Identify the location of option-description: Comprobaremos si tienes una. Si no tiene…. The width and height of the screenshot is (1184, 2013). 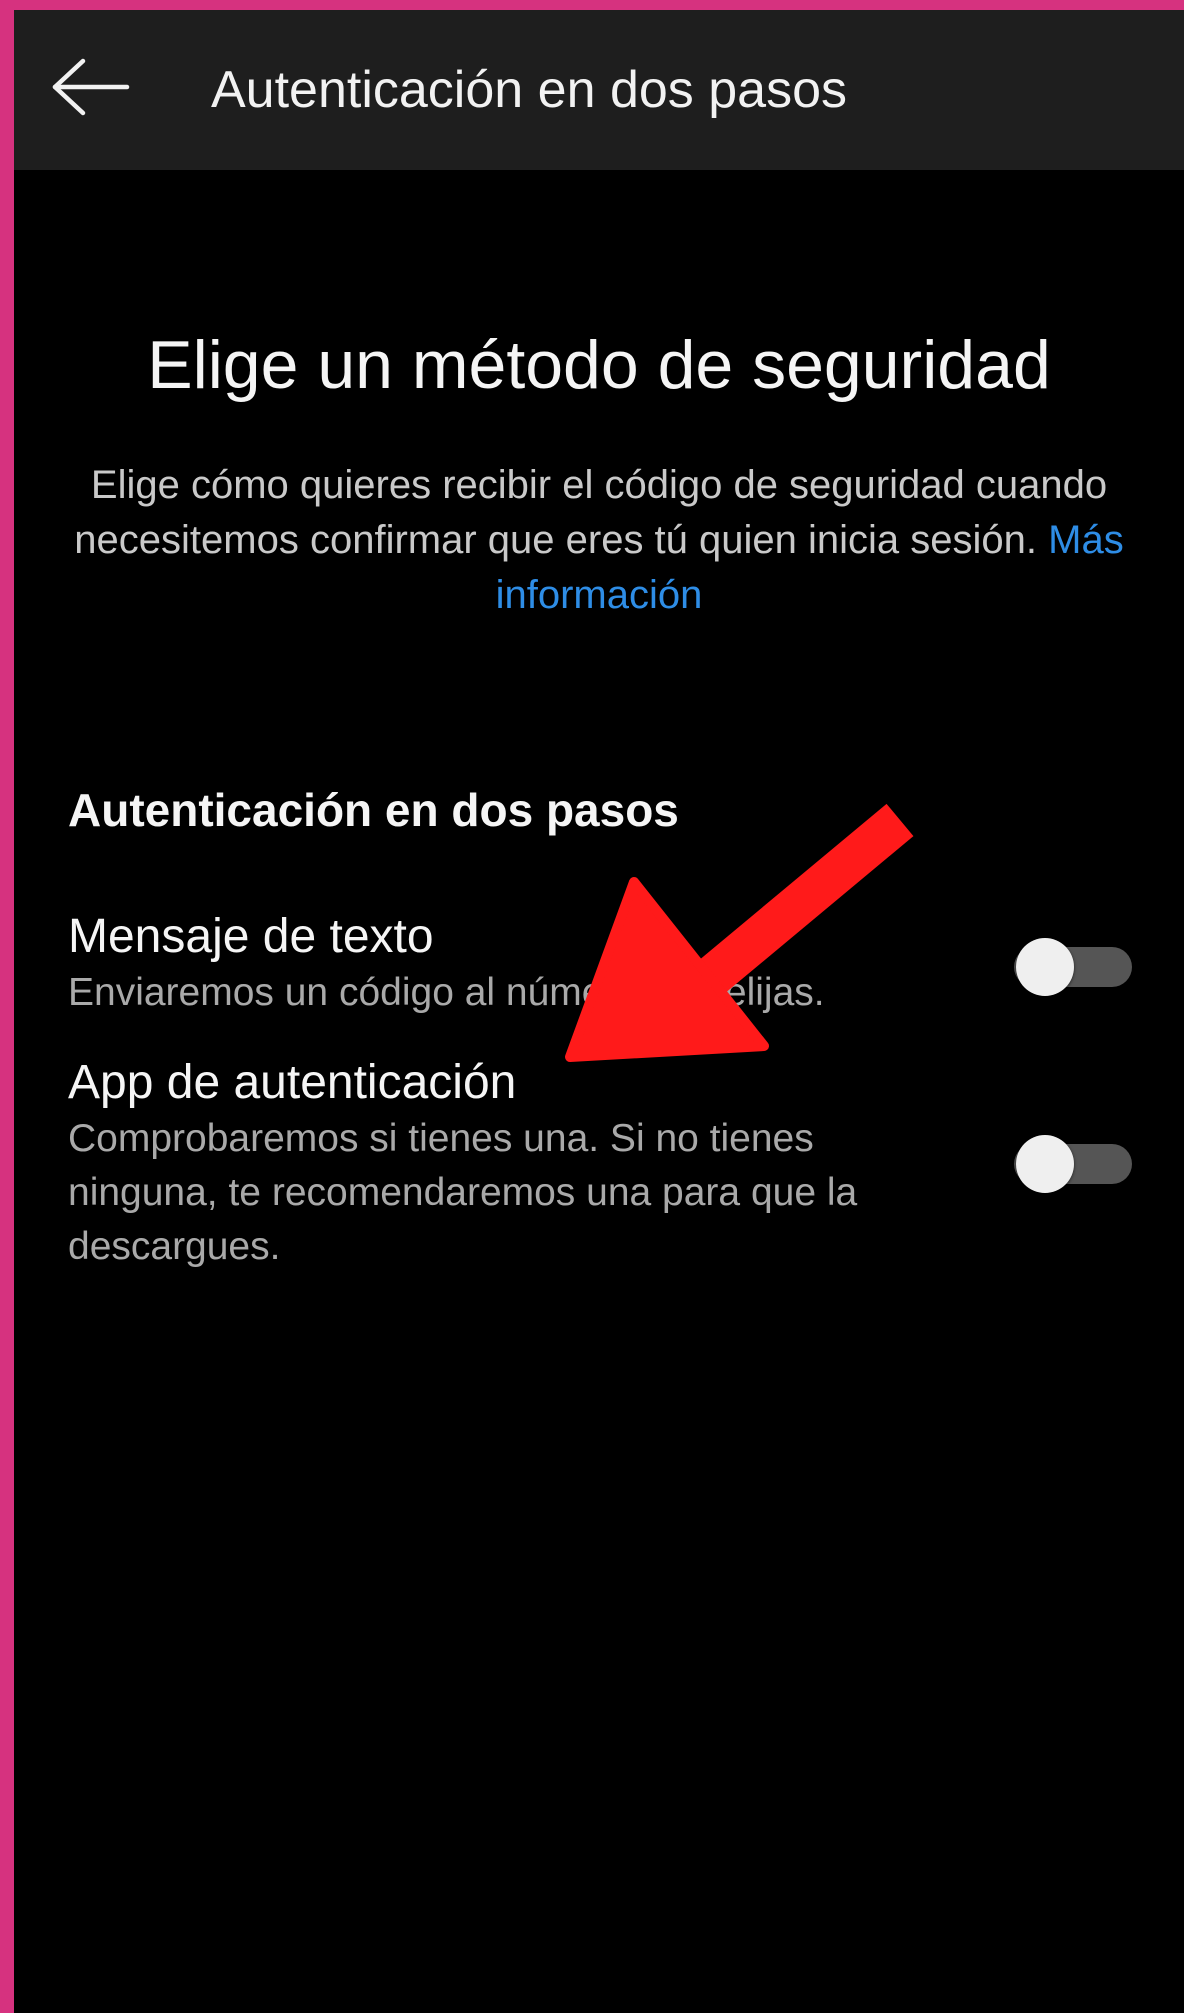
(463, 1192).